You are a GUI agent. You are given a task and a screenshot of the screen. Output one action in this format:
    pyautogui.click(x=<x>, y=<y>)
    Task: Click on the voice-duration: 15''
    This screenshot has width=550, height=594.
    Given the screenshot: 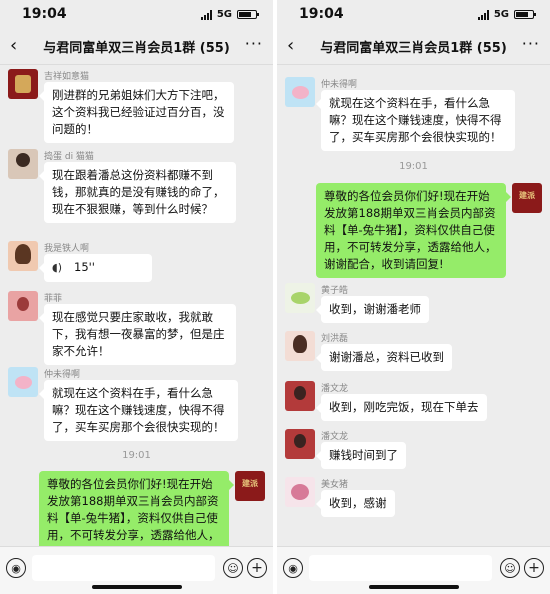 What is the action you would take?
    pyautogui.click(x=84, y=267)
    